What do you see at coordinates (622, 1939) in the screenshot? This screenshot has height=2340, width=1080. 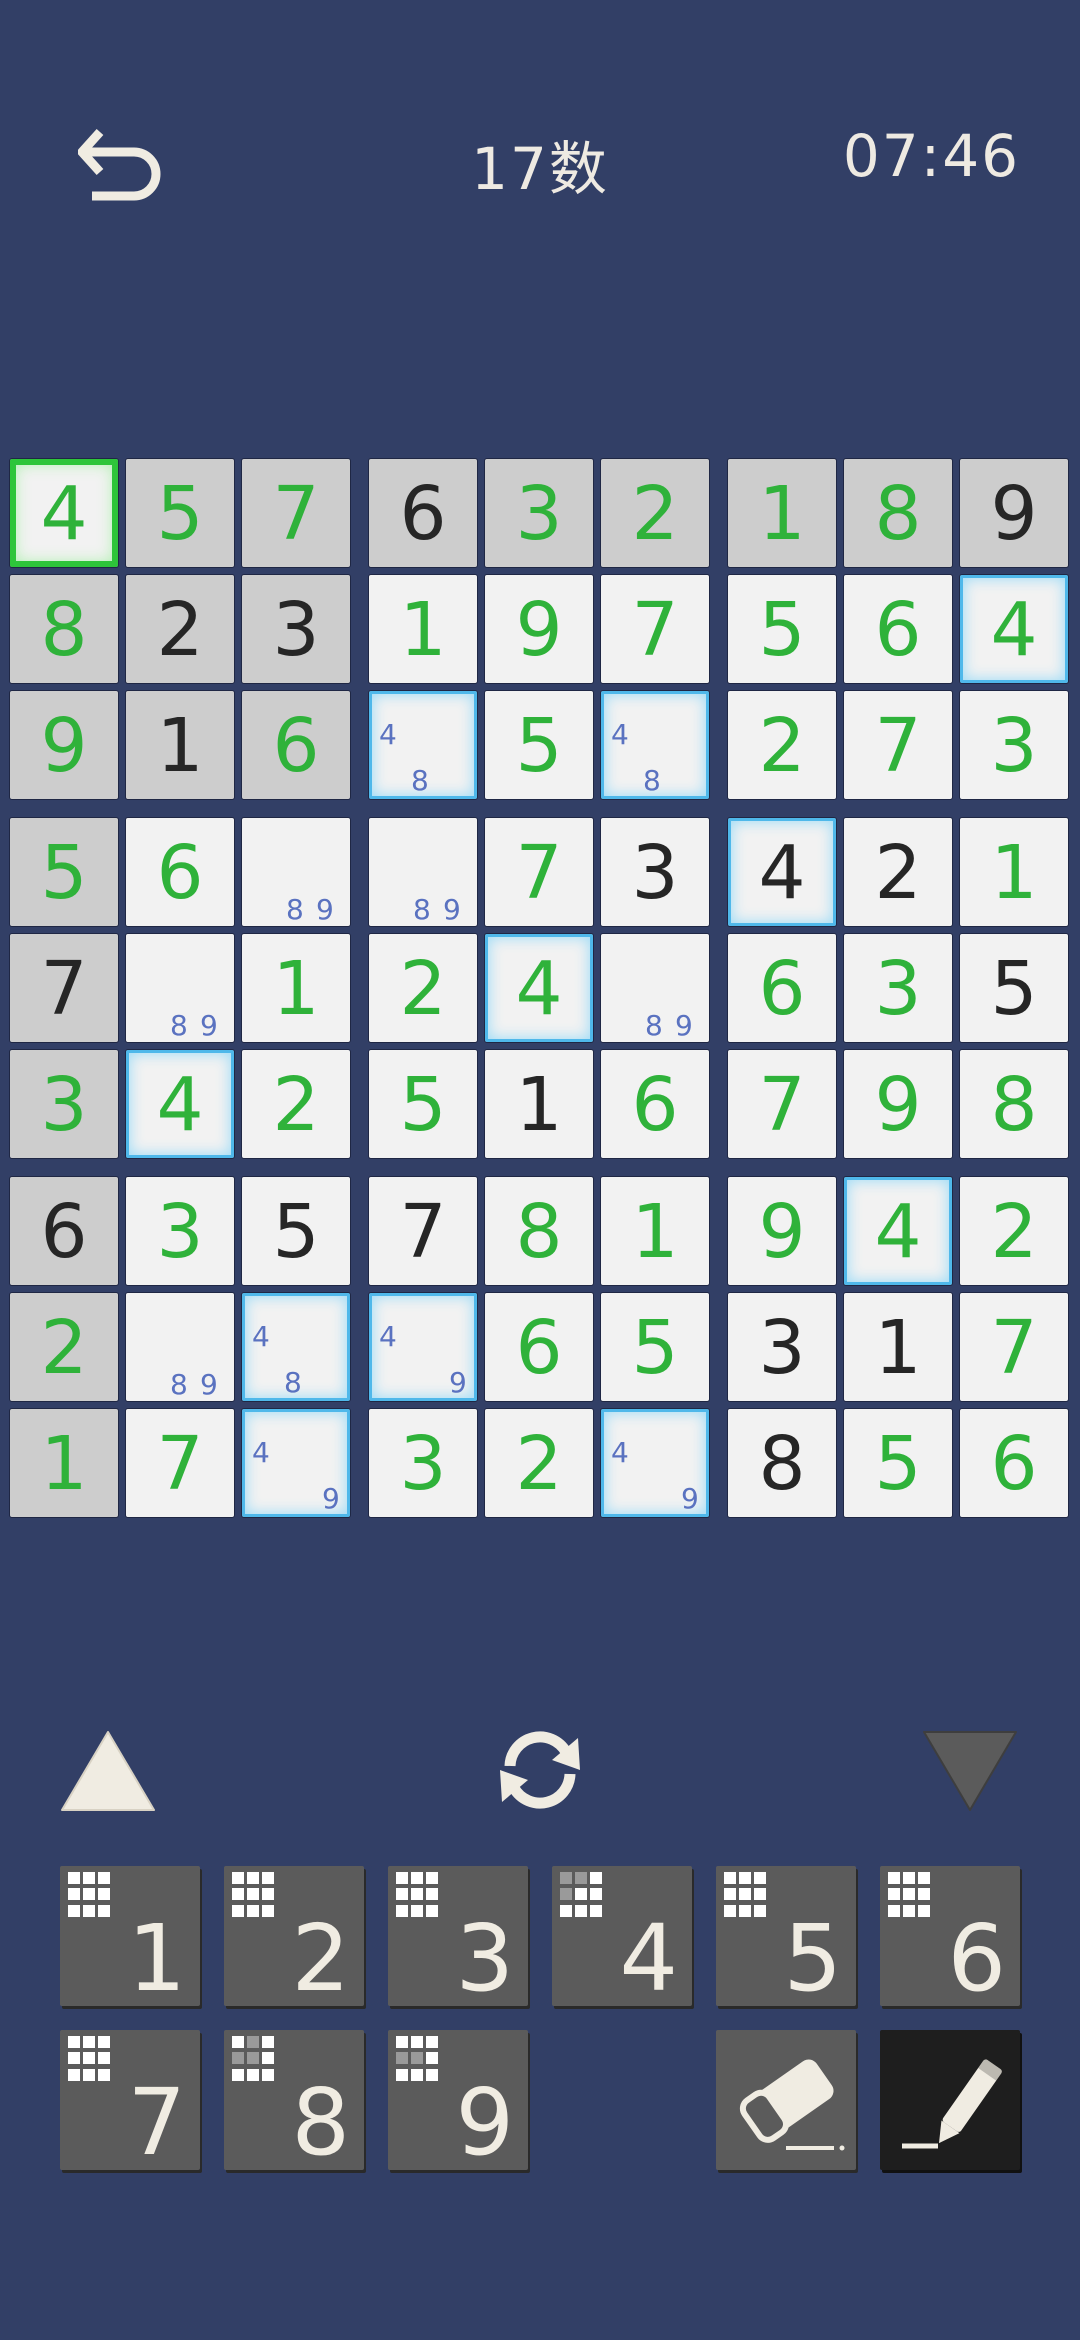 I see `number-key-4: 4` at bounding box center [622, 1939].